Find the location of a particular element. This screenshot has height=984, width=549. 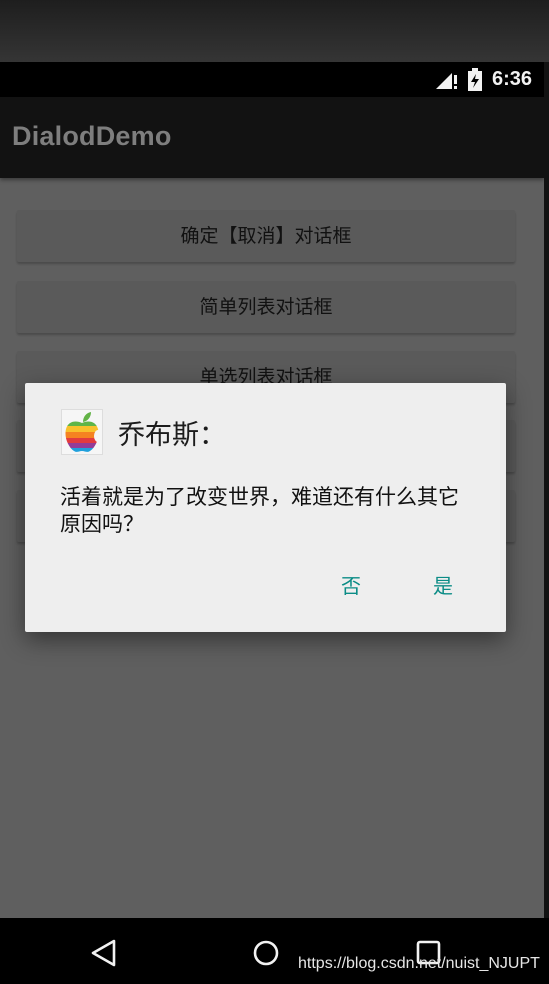

simple-list-dialog-button: 简单列表对话框 is located at coordinates (266, 307).